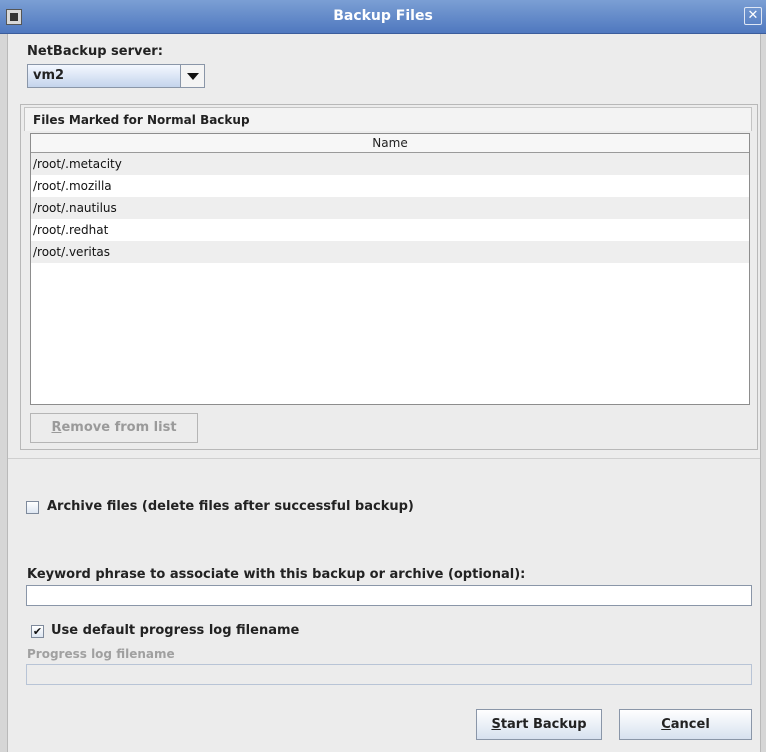 This screenshot has width=766, height=752. What do you see at coordinates (141, 120) in the screenshot?
I see `files-marked-title: Files Marked for Normal Backup` at bounding box center [141, 120].